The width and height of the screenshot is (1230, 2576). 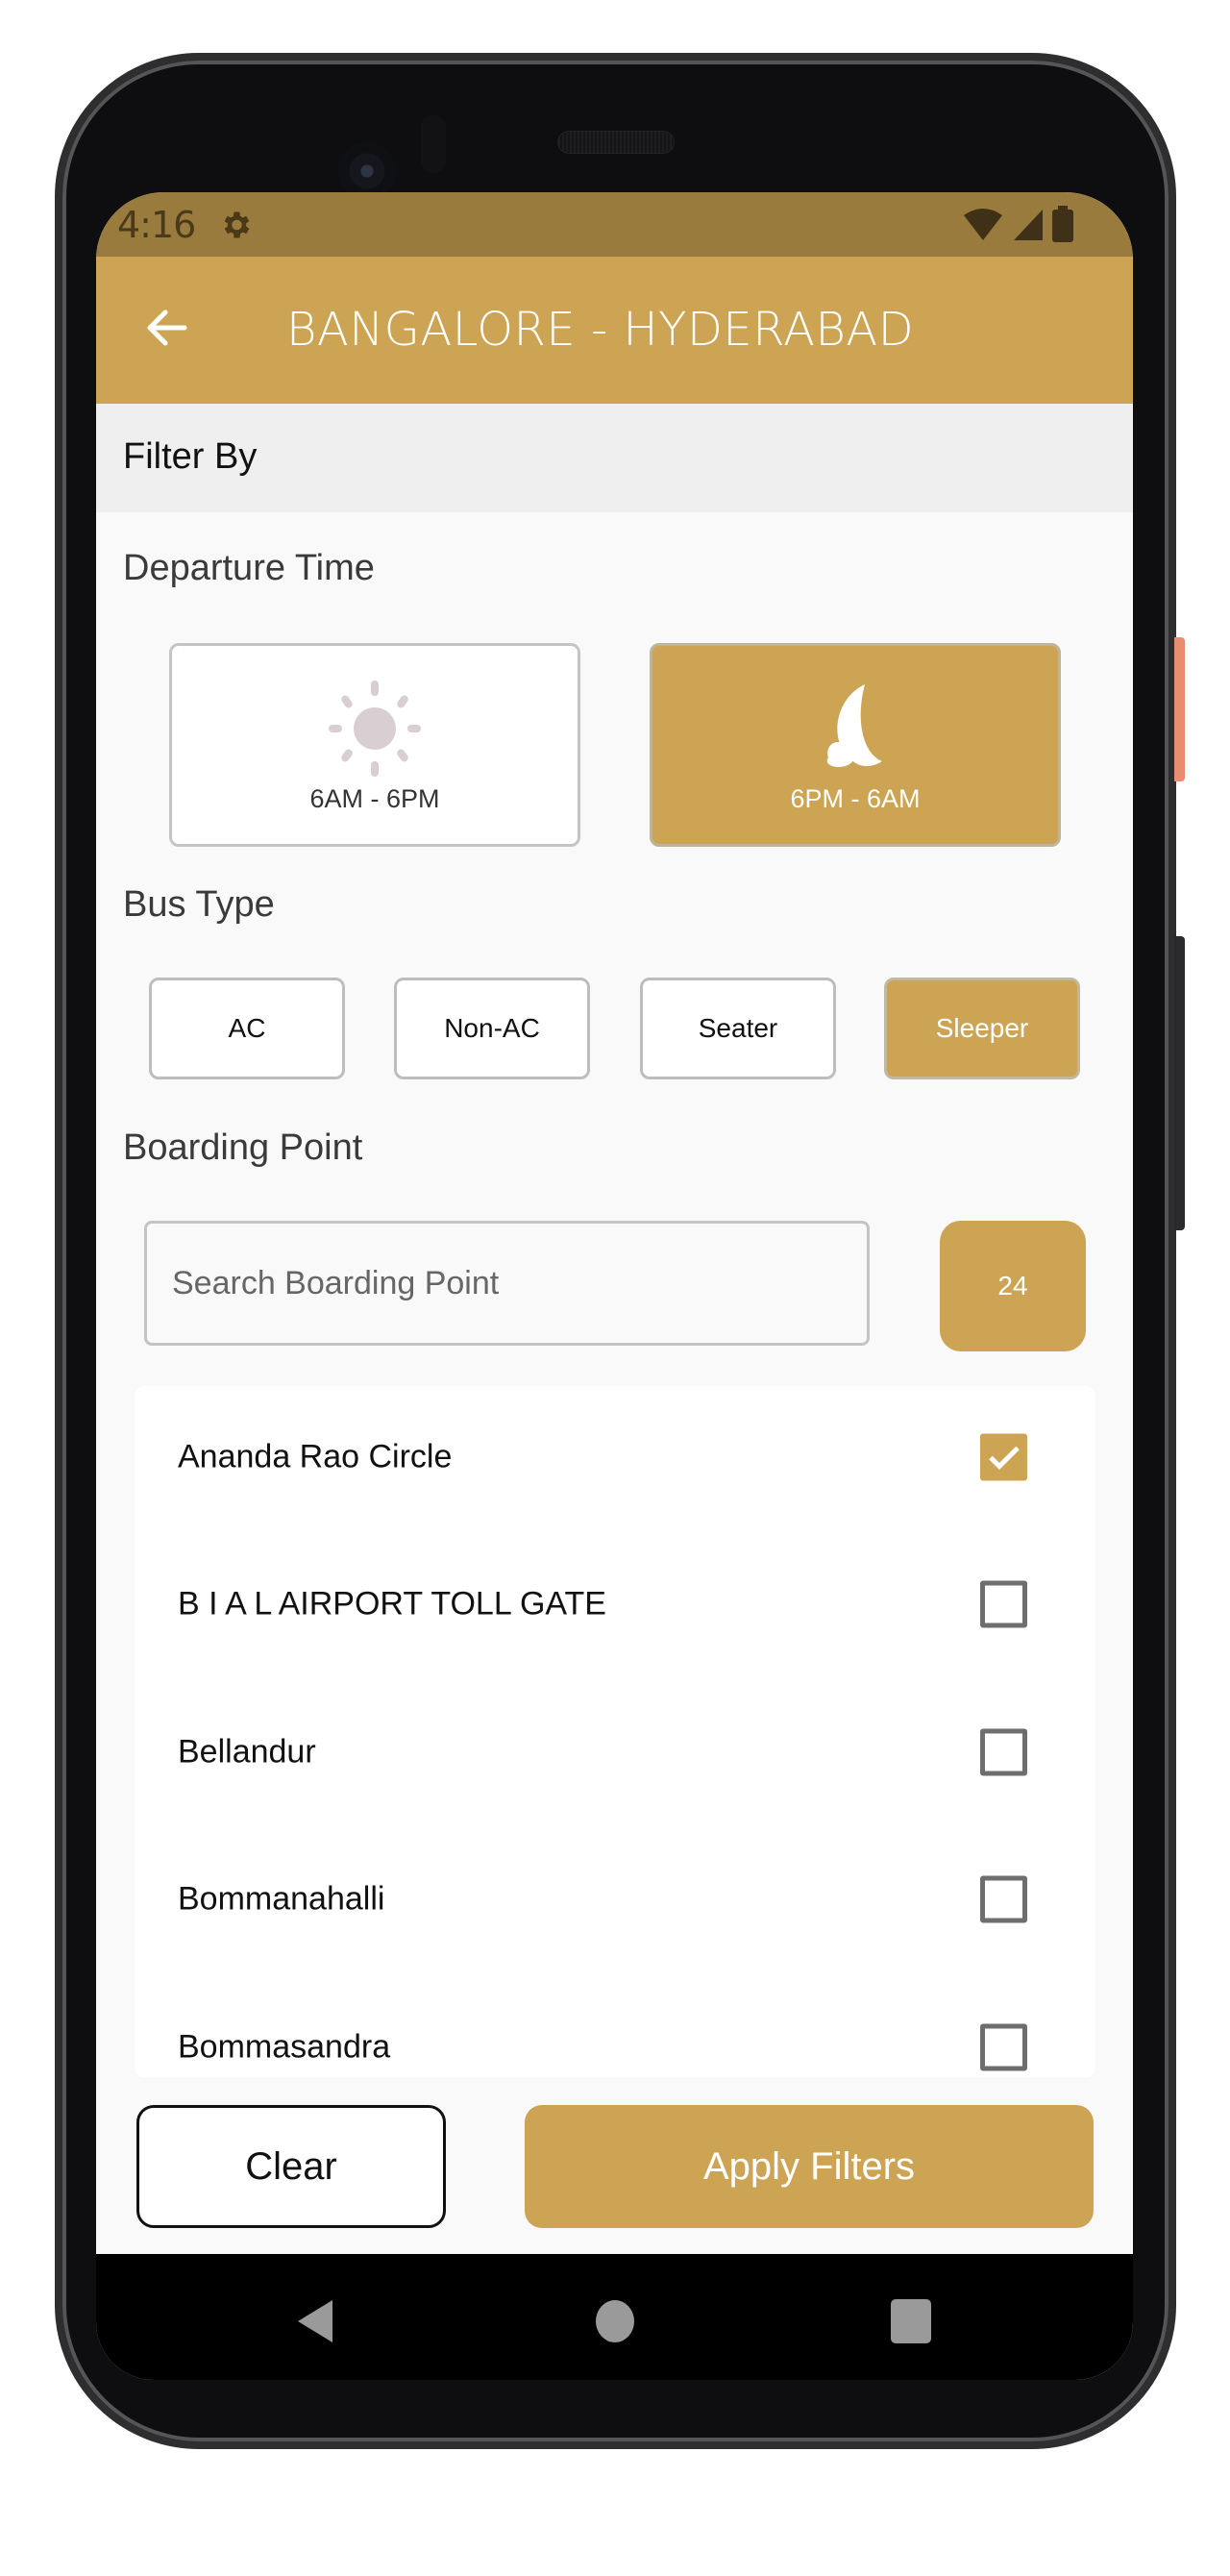 What do you see at coordinates (1179, 1083) in the screenshot?
I see `volume-button` at bounding box center [1179, 1083].